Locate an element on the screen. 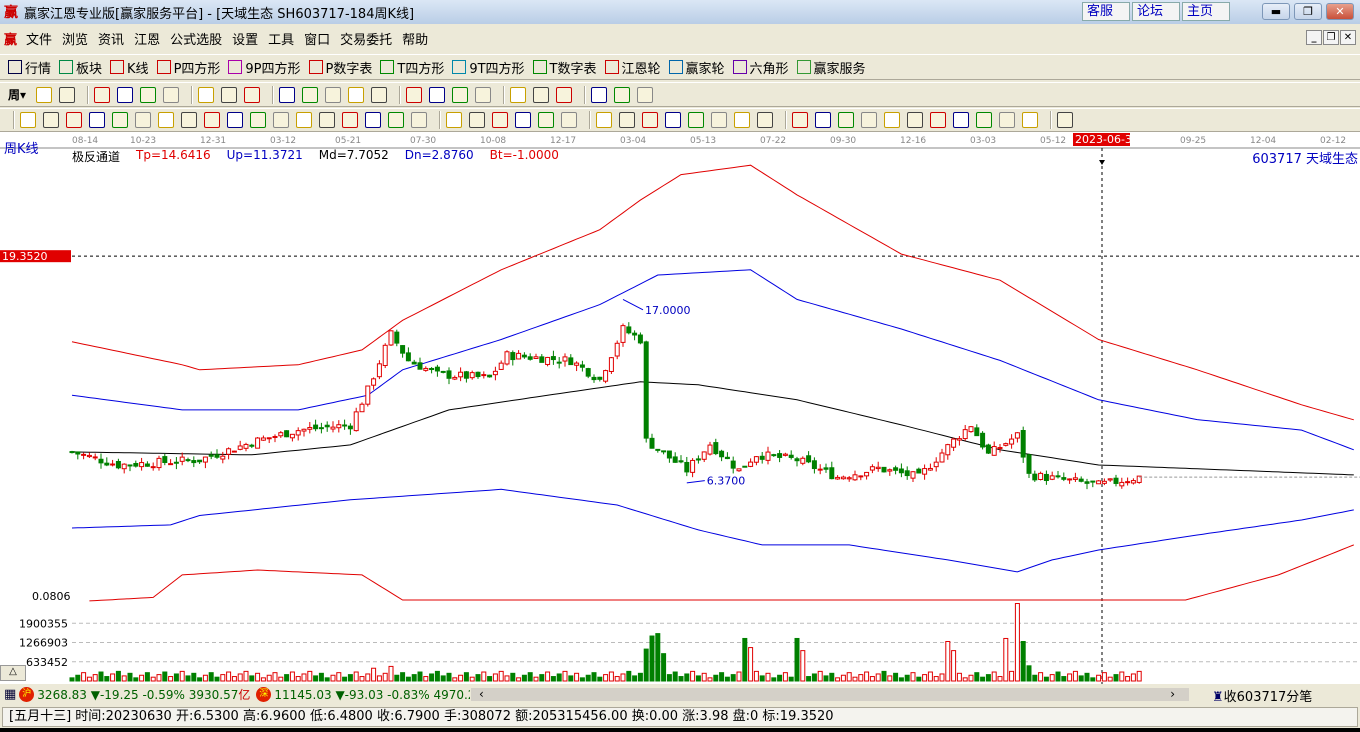 The height and width of the screenshot is (732, 1360). scroll-left-icon: ‹ is located at coordinates (481, 694).